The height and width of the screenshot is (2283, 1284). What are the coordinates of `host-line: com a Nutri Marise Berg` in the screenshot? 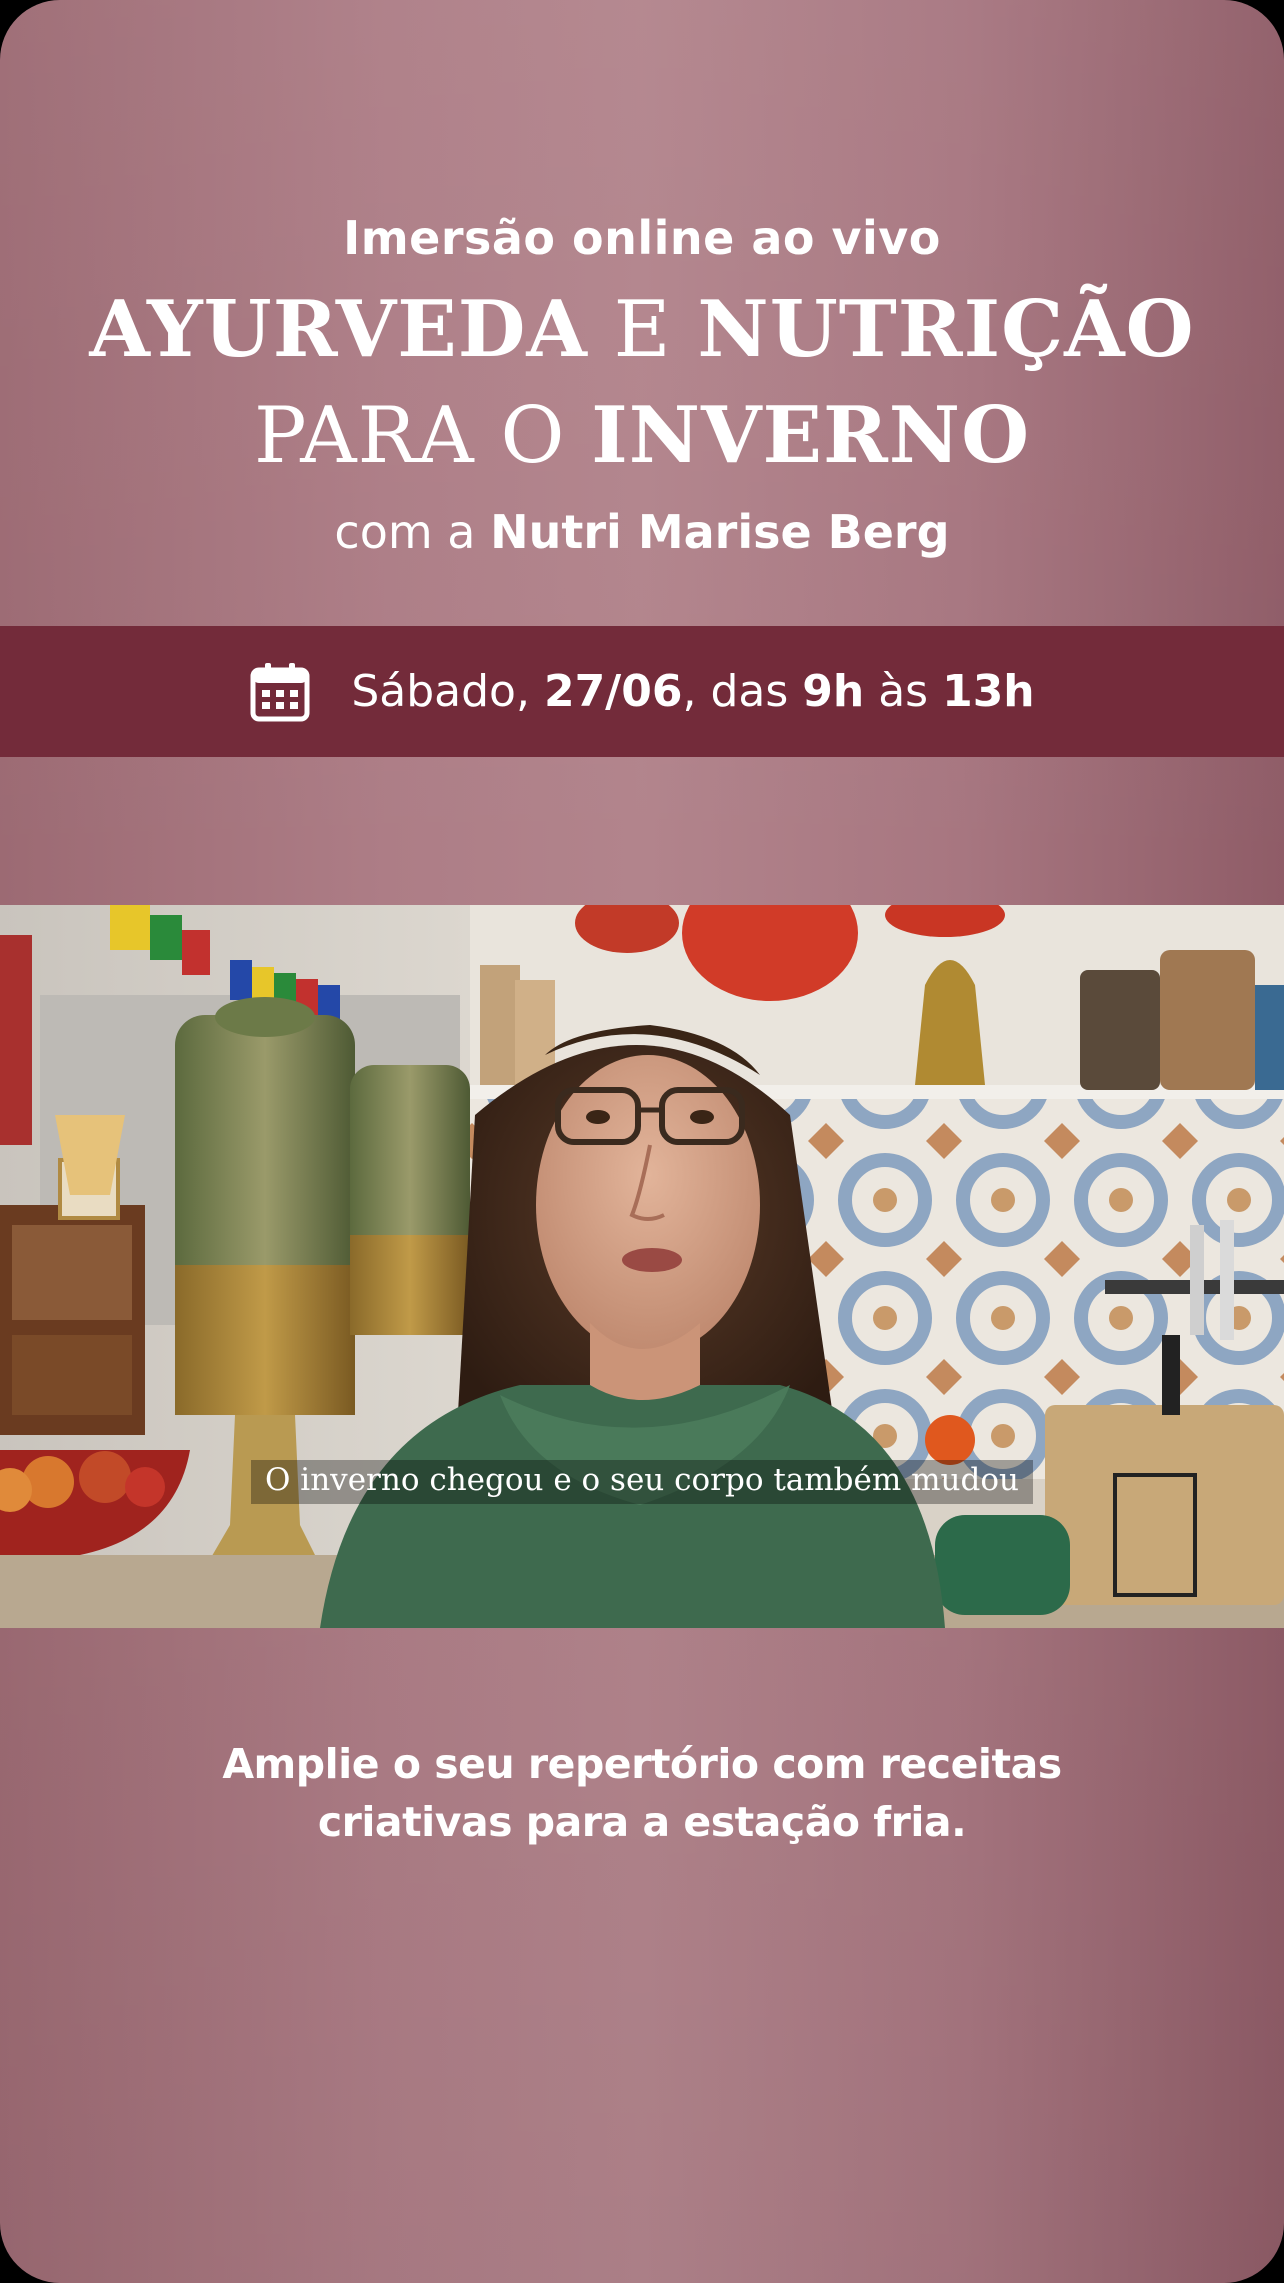 It's located at (642, 532).